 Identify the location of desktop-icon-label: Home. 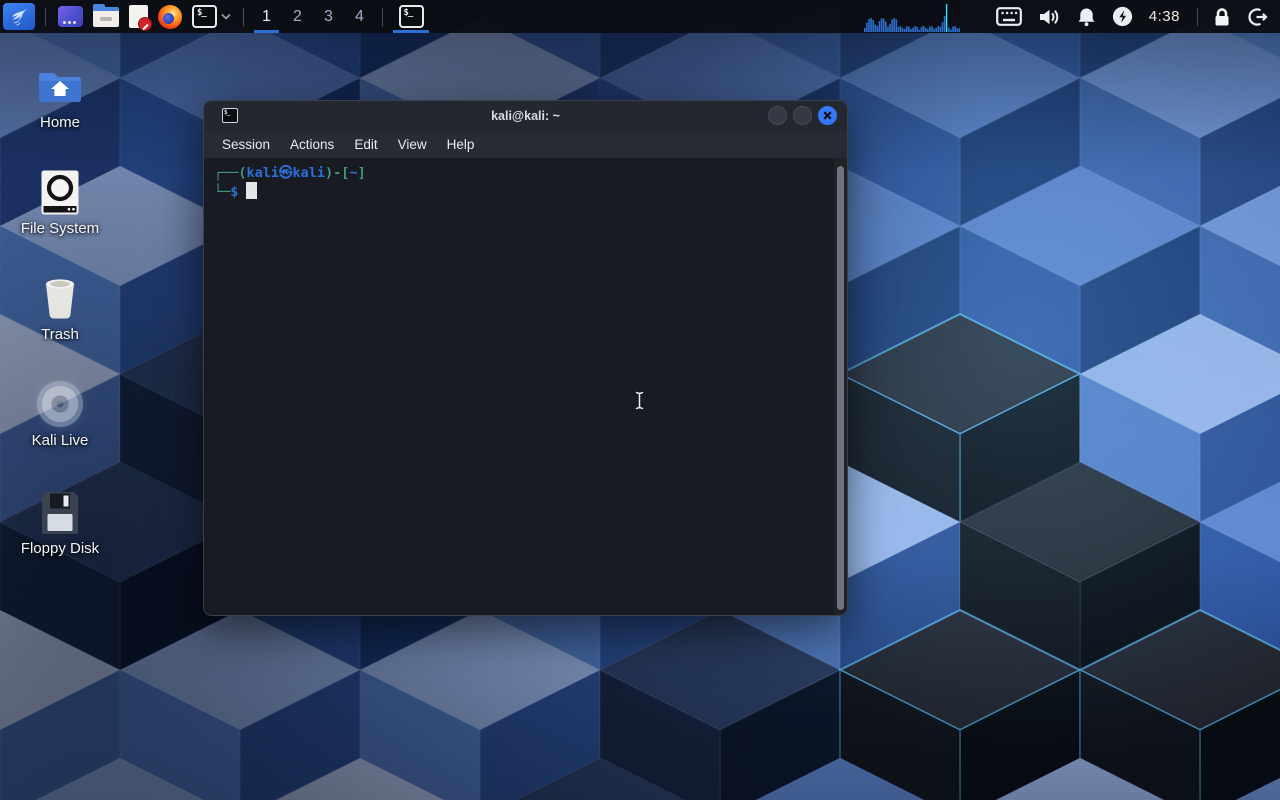
(59, 122).